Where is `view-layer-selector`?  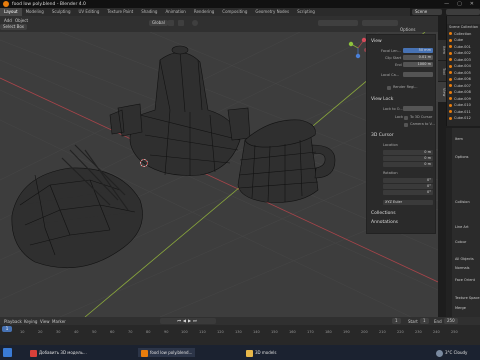
view-layer-selector is located at coordinates (463, 12).